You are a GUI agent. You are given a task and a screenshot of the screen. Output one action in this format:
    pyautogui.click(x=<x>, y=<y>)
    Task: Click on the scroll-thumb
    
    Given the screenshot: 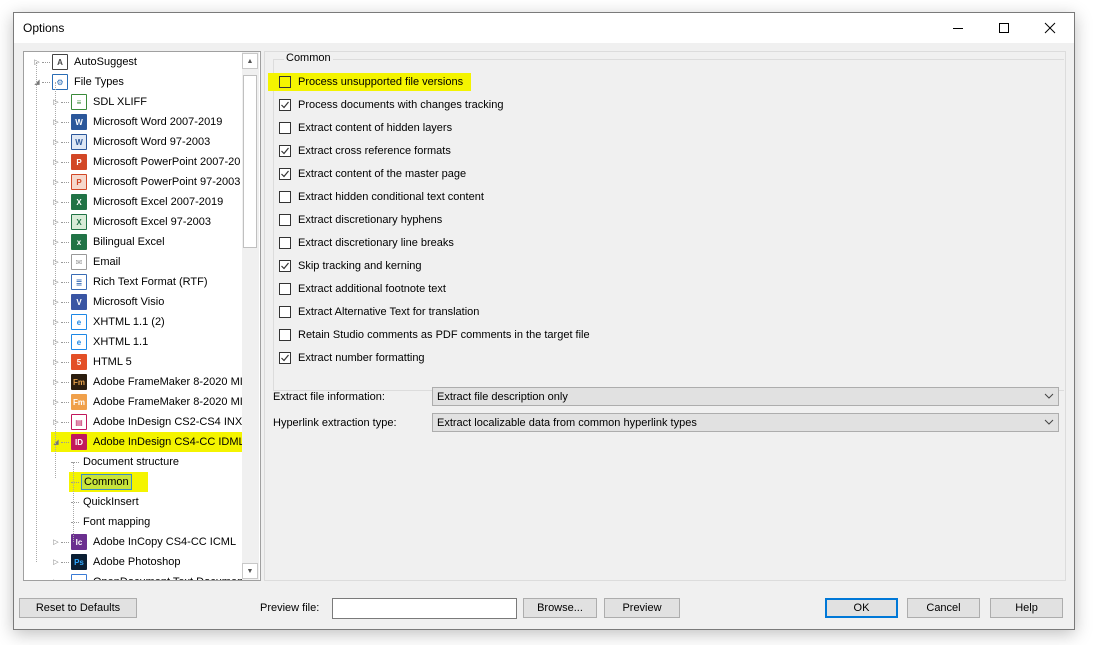 What is the action you would take?
    pyautogui.click(x=250, y=161)
    